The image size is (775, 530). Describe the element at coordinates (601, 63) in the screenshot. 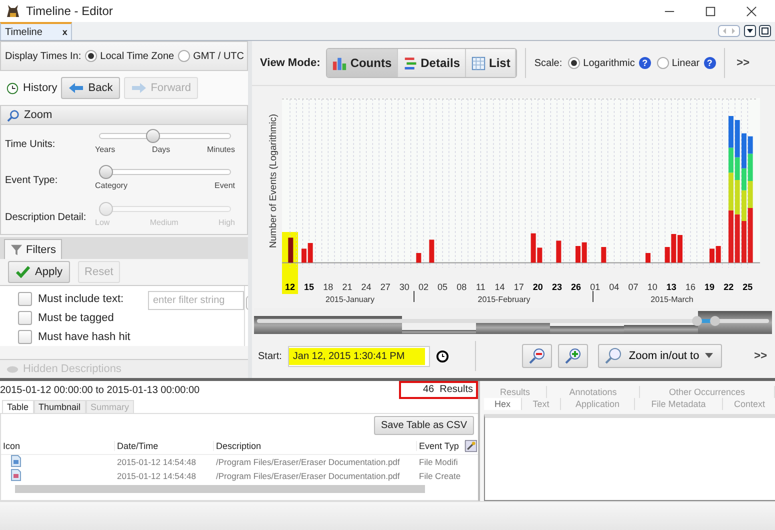

I see `scale-radio: Logarithmic` at that location.